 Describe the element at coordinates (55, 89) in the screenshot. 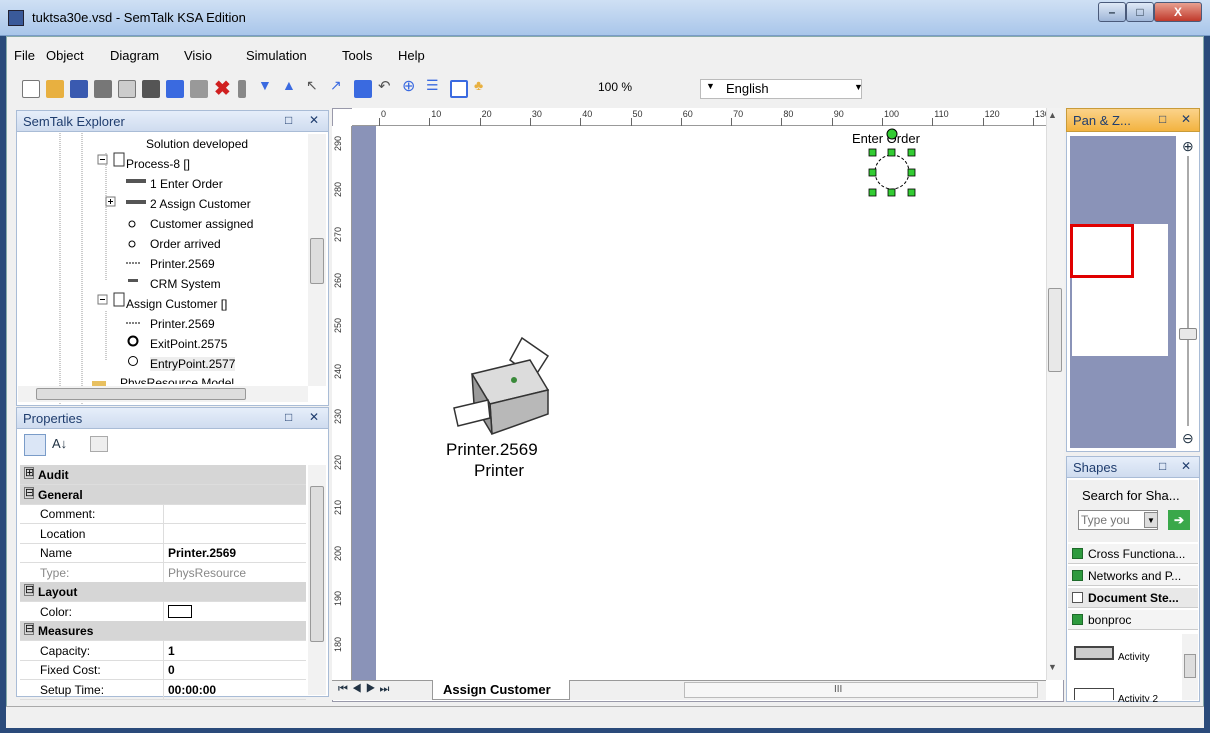

I see `open-icon` at that location.